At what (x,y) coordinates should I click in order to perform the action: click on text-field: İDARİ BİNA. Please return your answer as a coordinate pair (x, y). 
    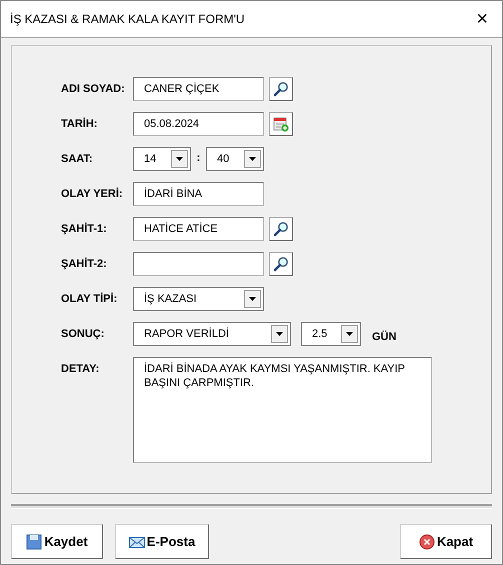
    Looking at the image, I should click on (198, 194).